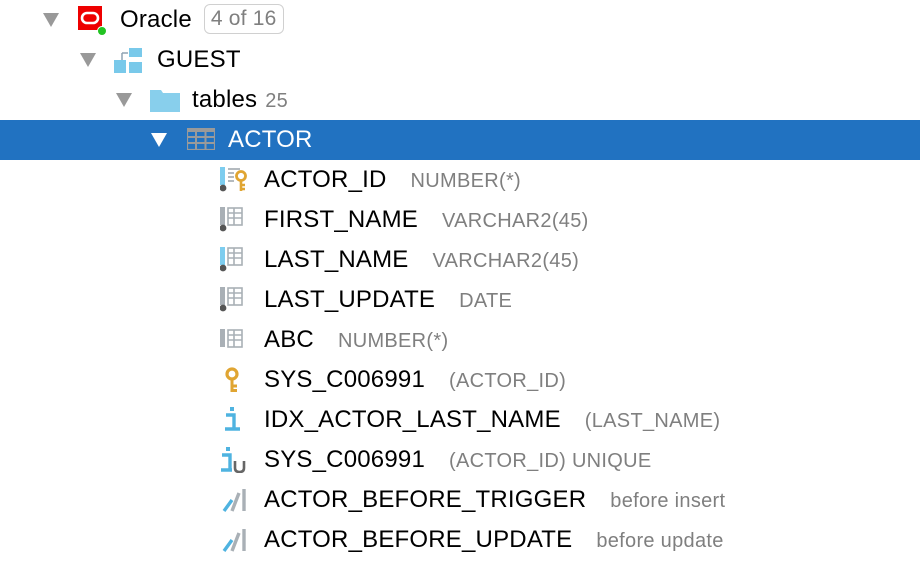 The image size is (920, 561). Describe the element at coordinates (412, 419) in the screenshot. I see `node-label: IDX_ACTOR_LAST_NAME` at that location.